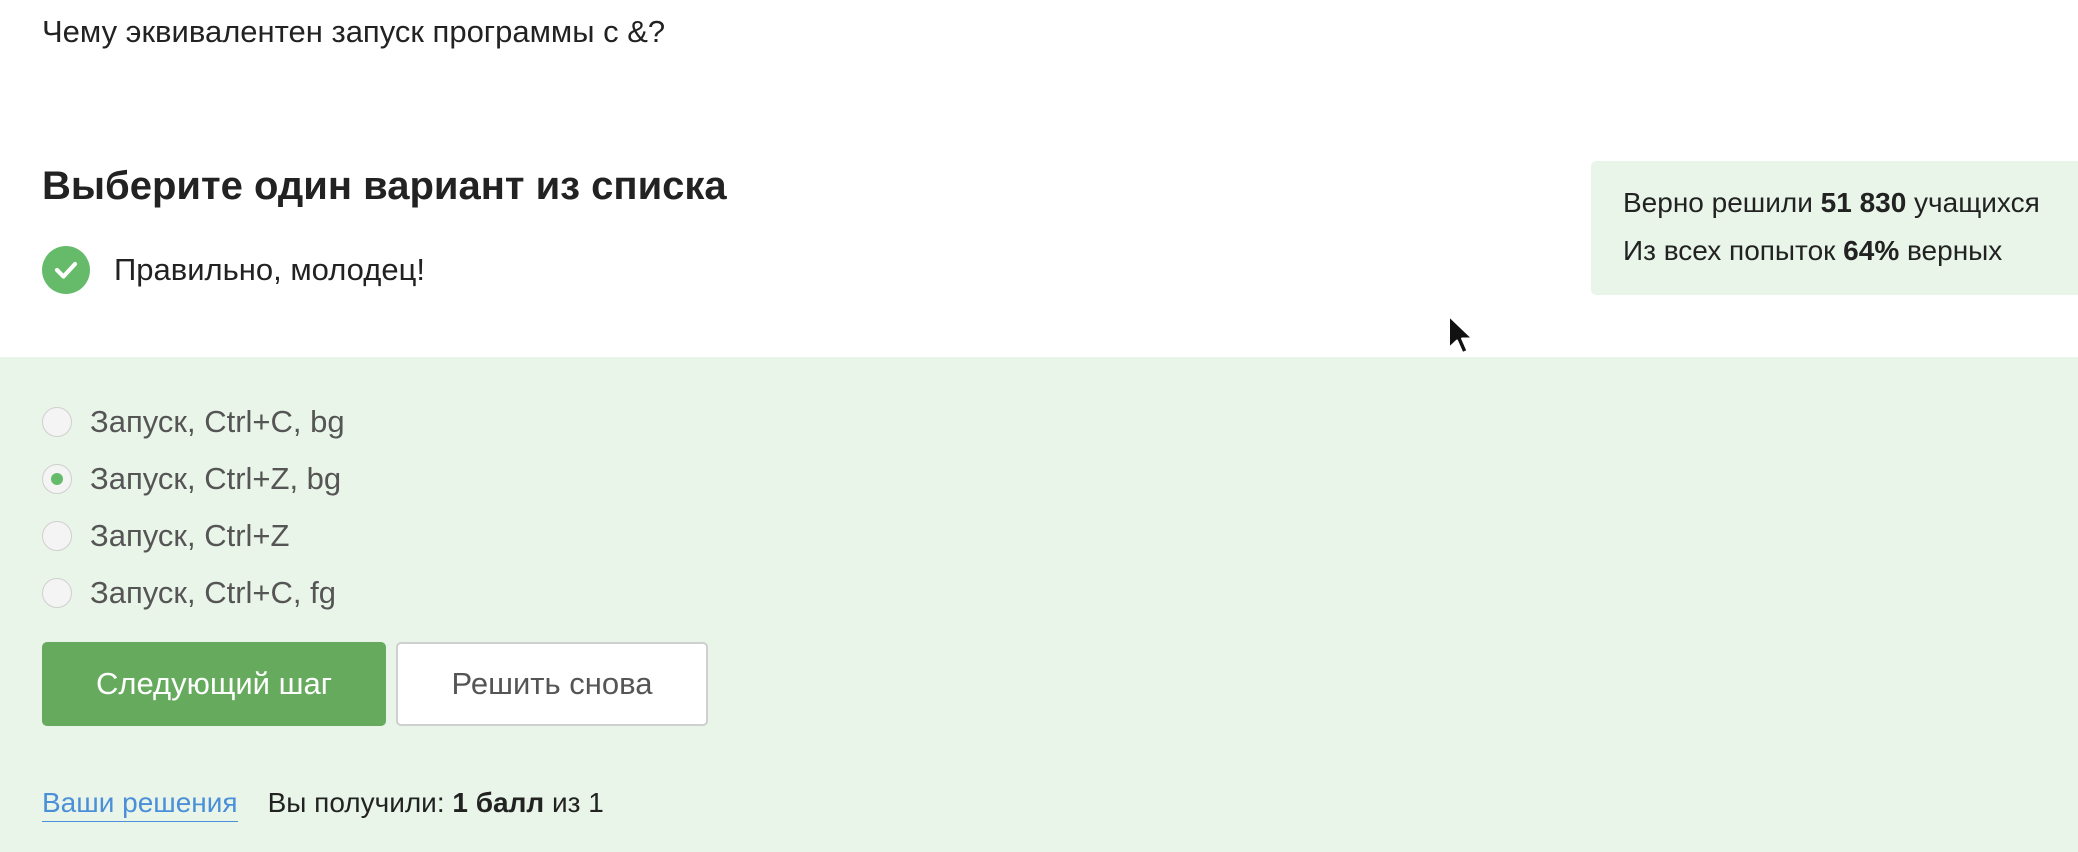  I want to click on option-item: Запуск, Ctrl+C, bg, so click(193, 421).